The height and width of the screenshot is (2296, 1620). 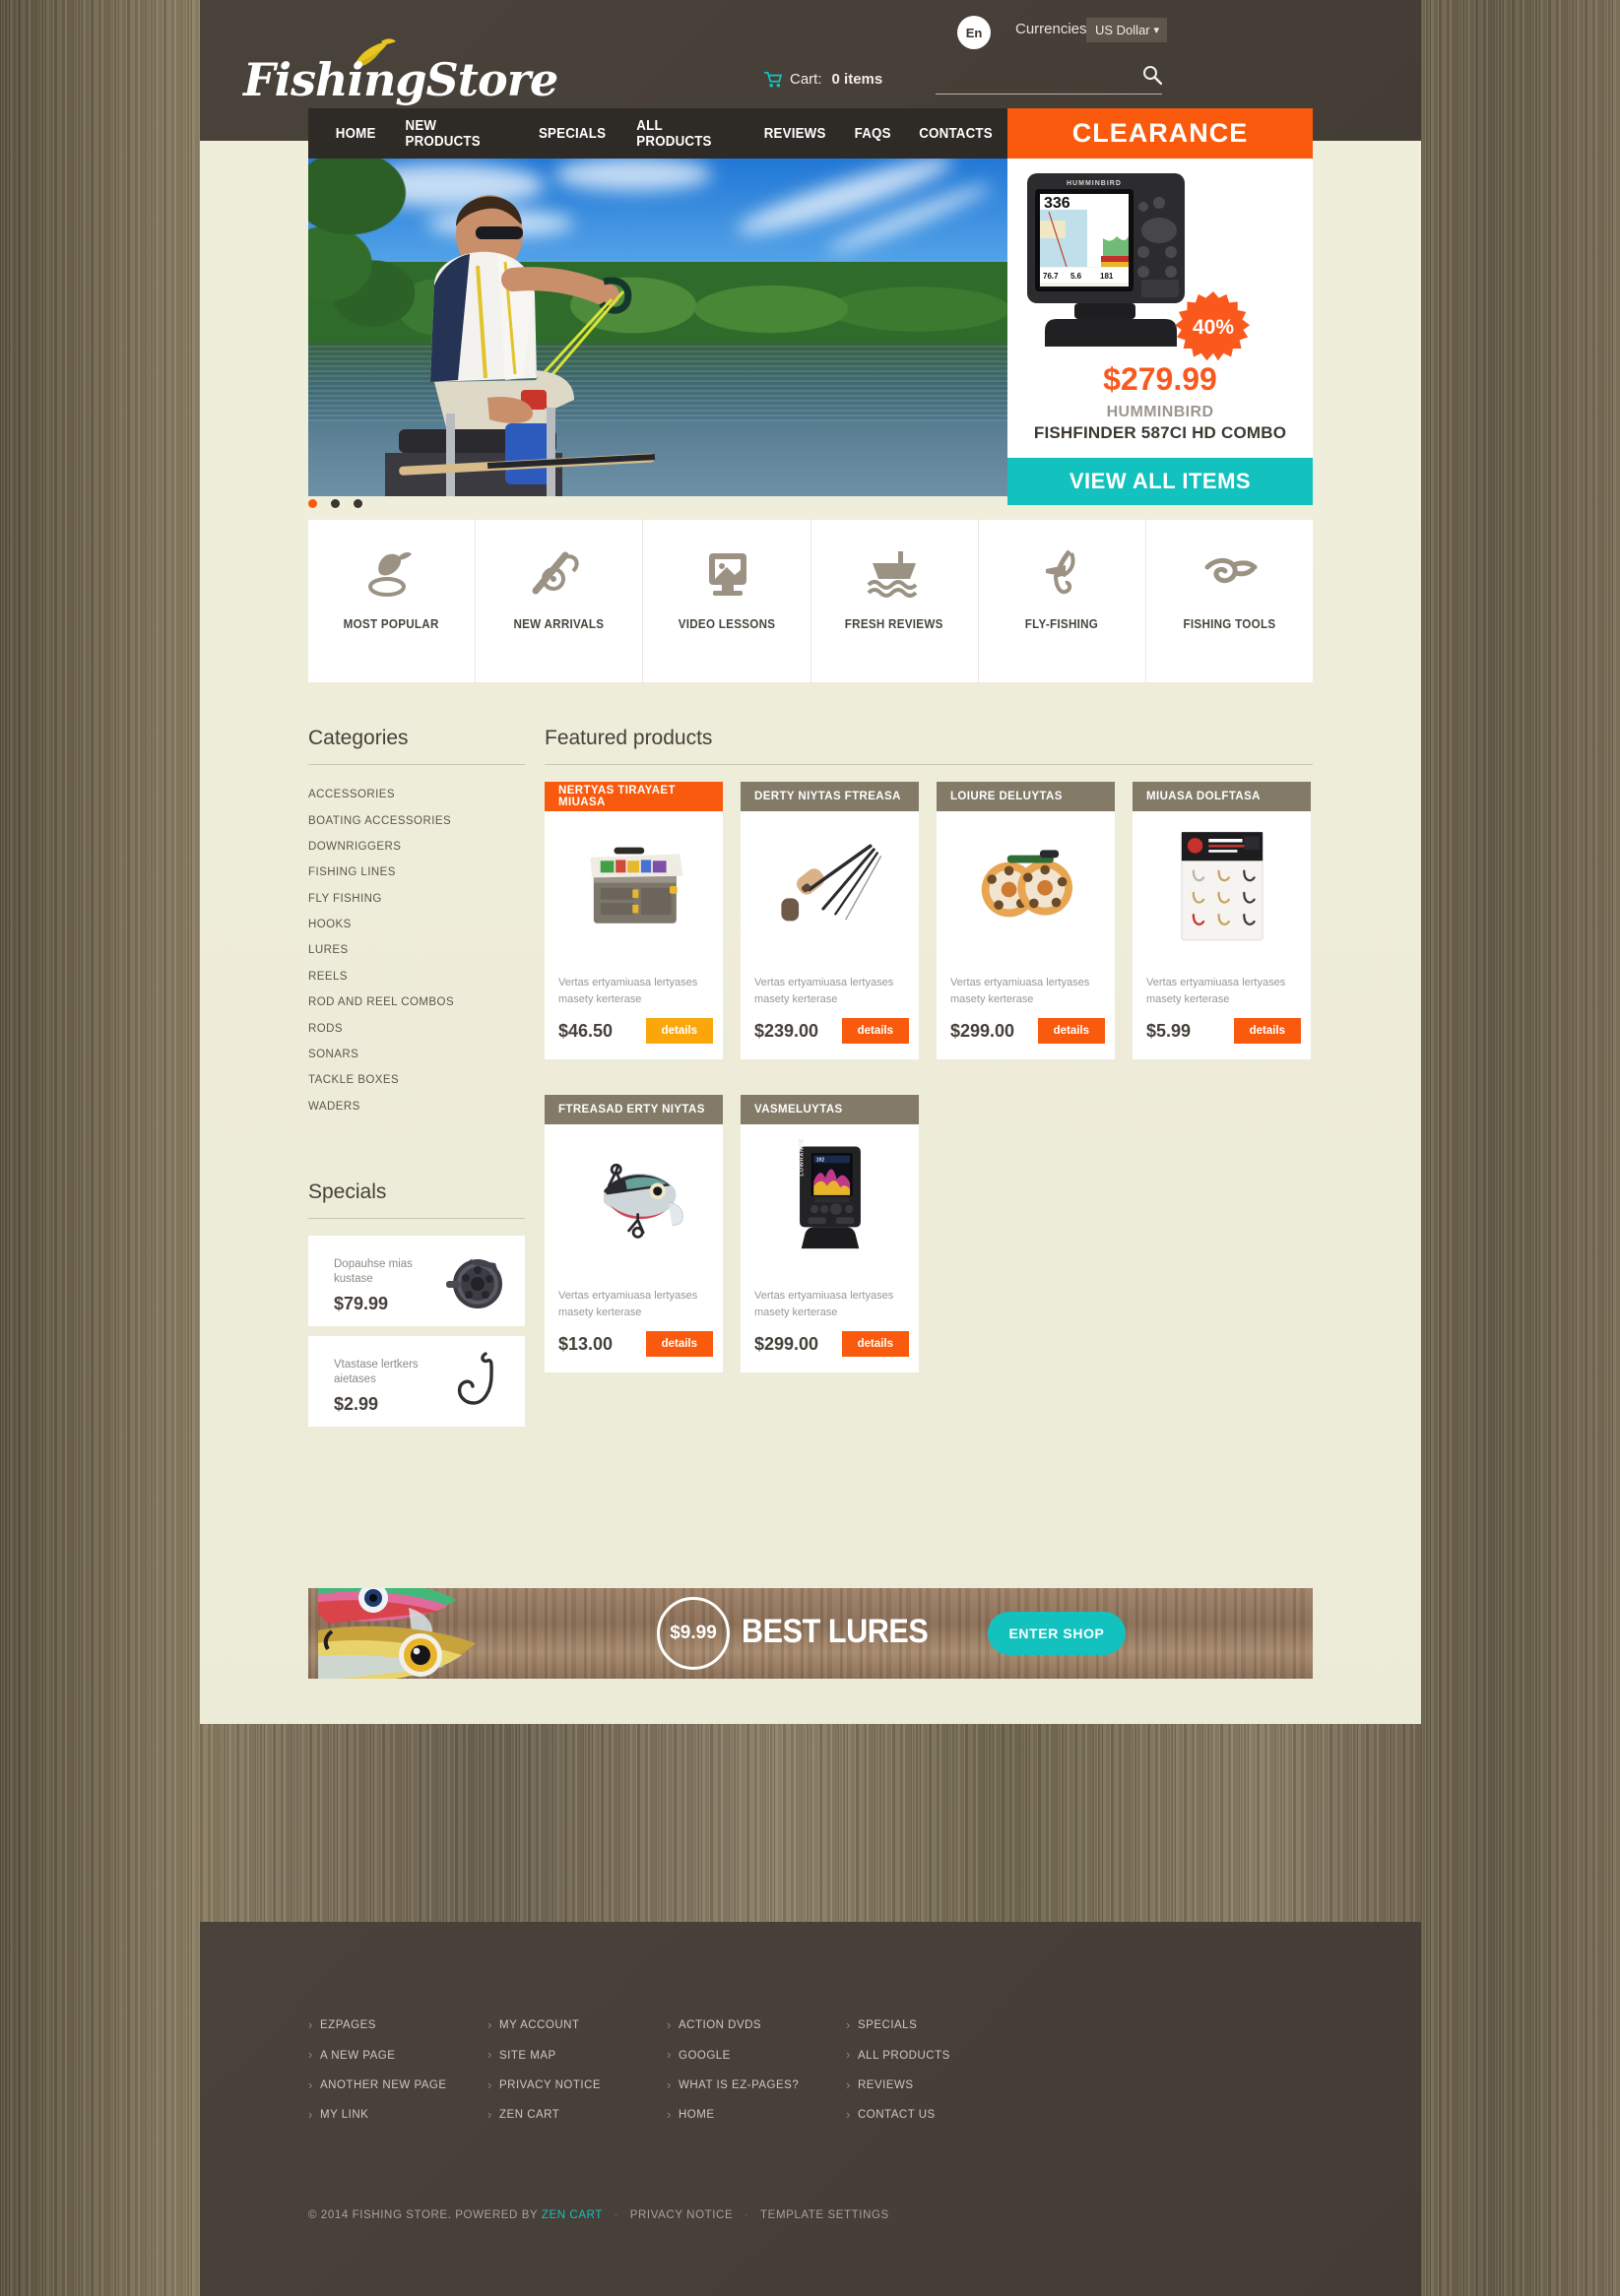 I want to click on product-price: $13.00, so click(x=586, y=1343).